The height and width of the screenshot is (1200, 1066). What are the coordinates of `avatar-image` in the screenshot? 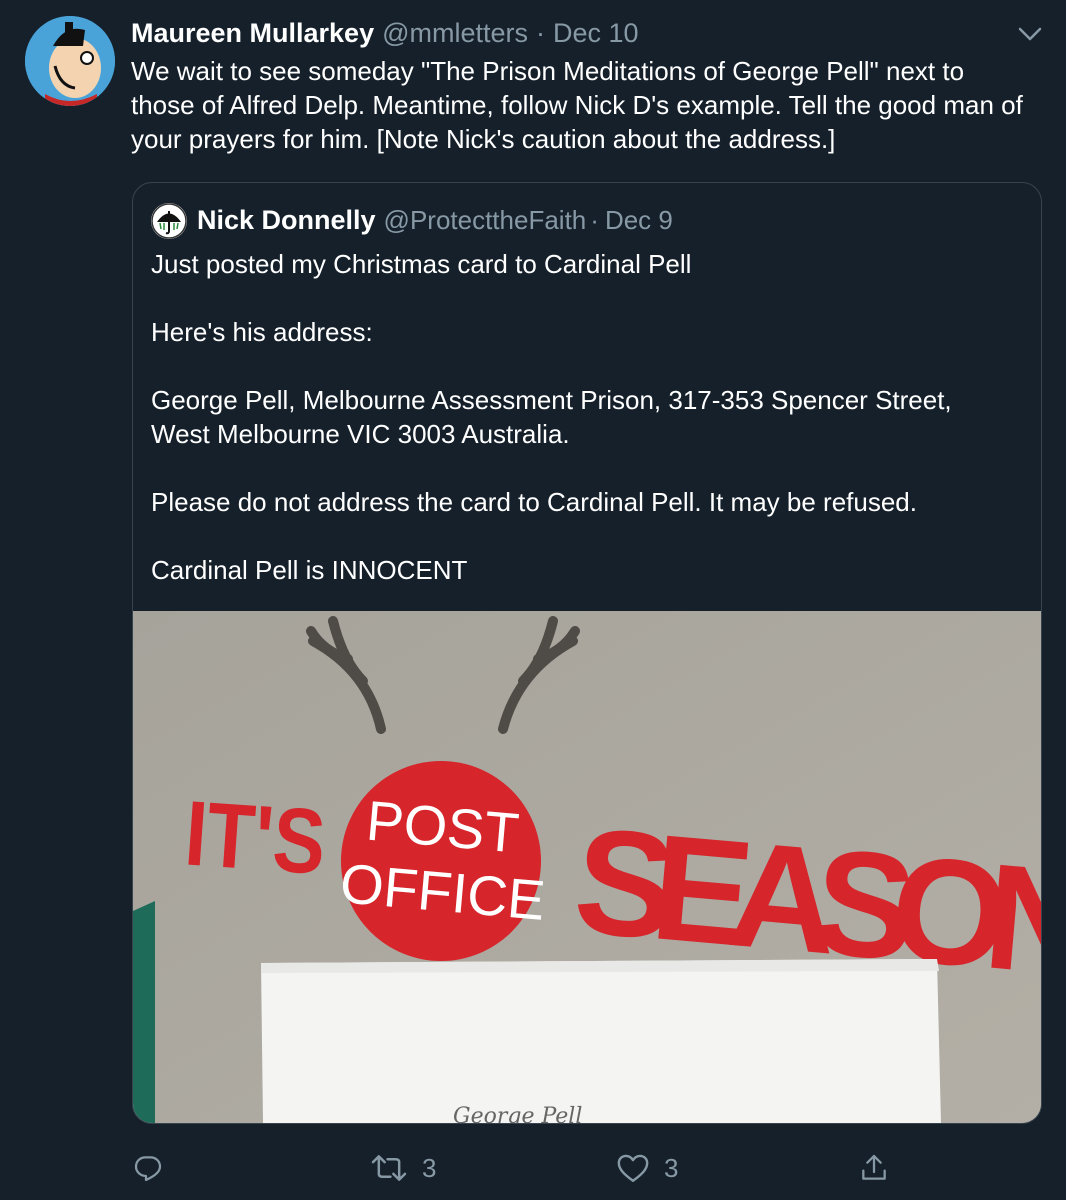 It's located at (70, 61).